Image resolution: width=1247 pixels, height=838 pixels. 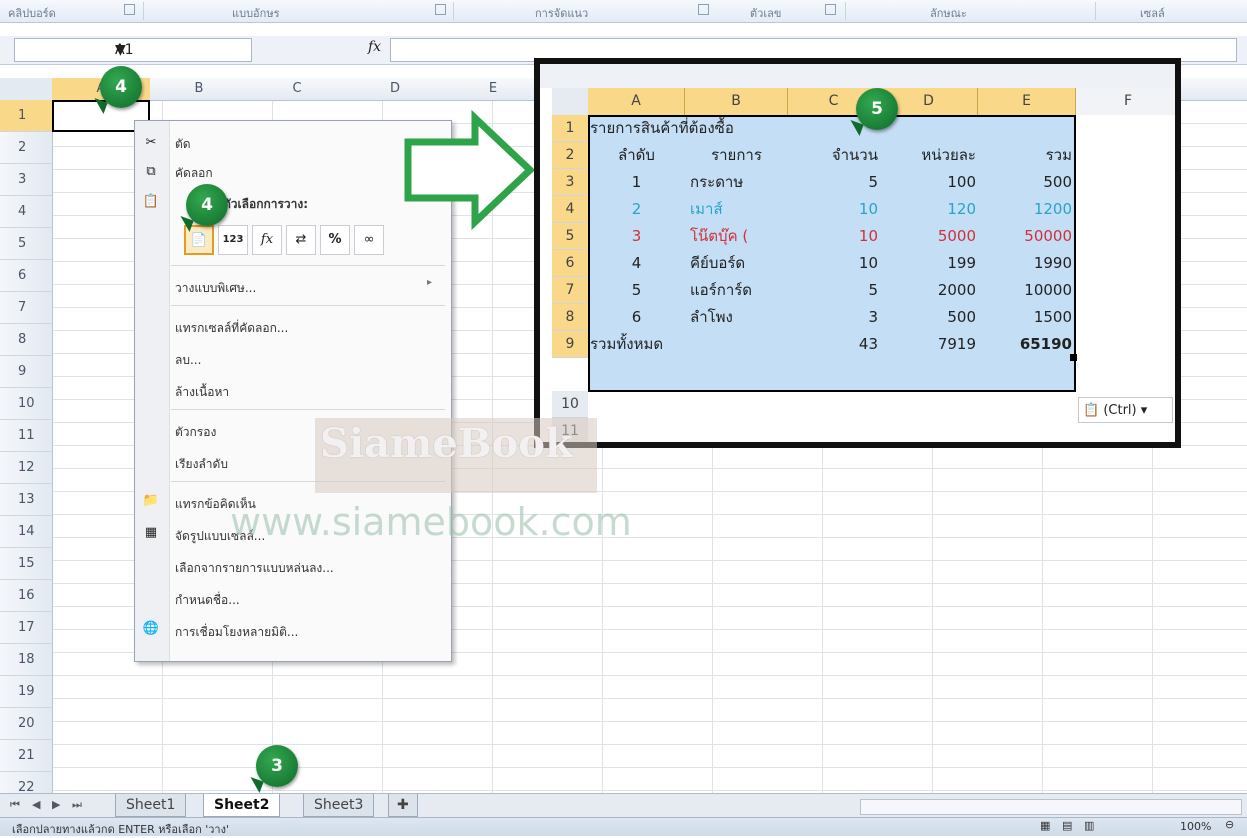 What do you see at coordinates (431, 522) in the screenshot?
I see `watermark-url: www.siamebook.com` at bounding box center [431, 522].